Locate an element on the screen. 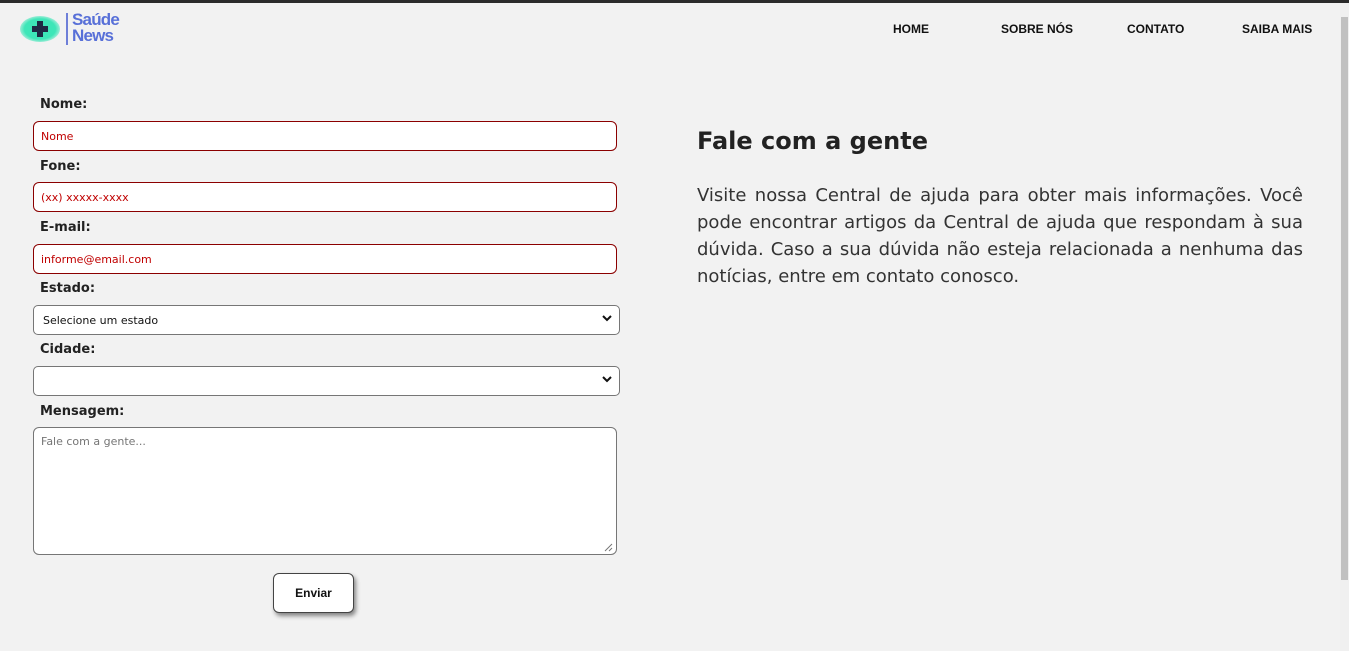 This screenshot has width=1349, height=651. main-nav: HOME SOBRE NÓS CONTATO SAIBA MAIS is located at coordinates (674, 30).